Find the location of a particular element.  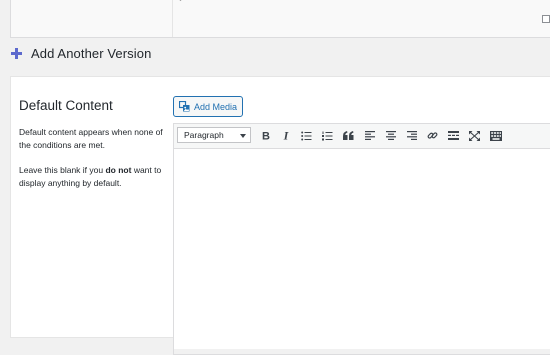

italic-icon: I is located at coordinates (285, 135).